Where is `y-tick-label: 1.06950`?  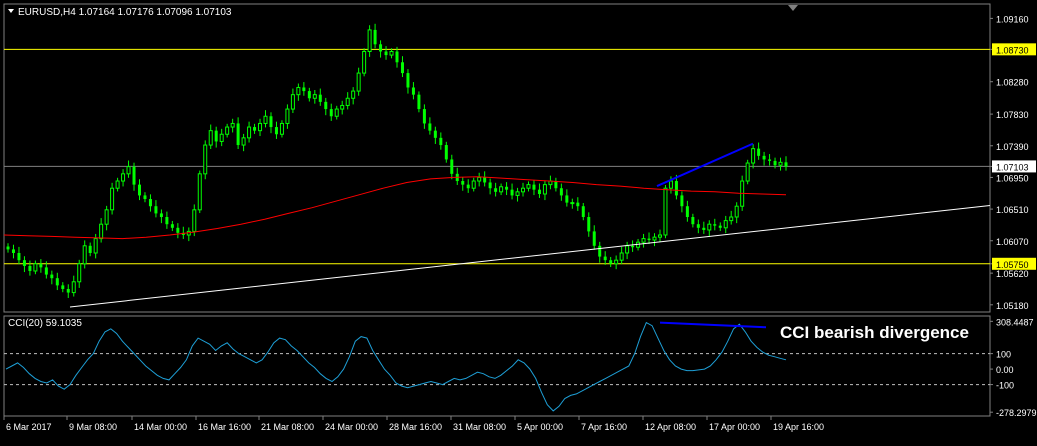
y-tick-label: 1.06950 is located at coordinates (1012, 178).